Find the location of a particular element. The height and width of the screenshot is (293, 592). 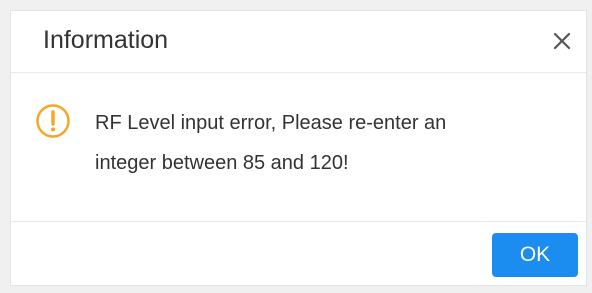

close-icon is located at coordinates (562, 41).